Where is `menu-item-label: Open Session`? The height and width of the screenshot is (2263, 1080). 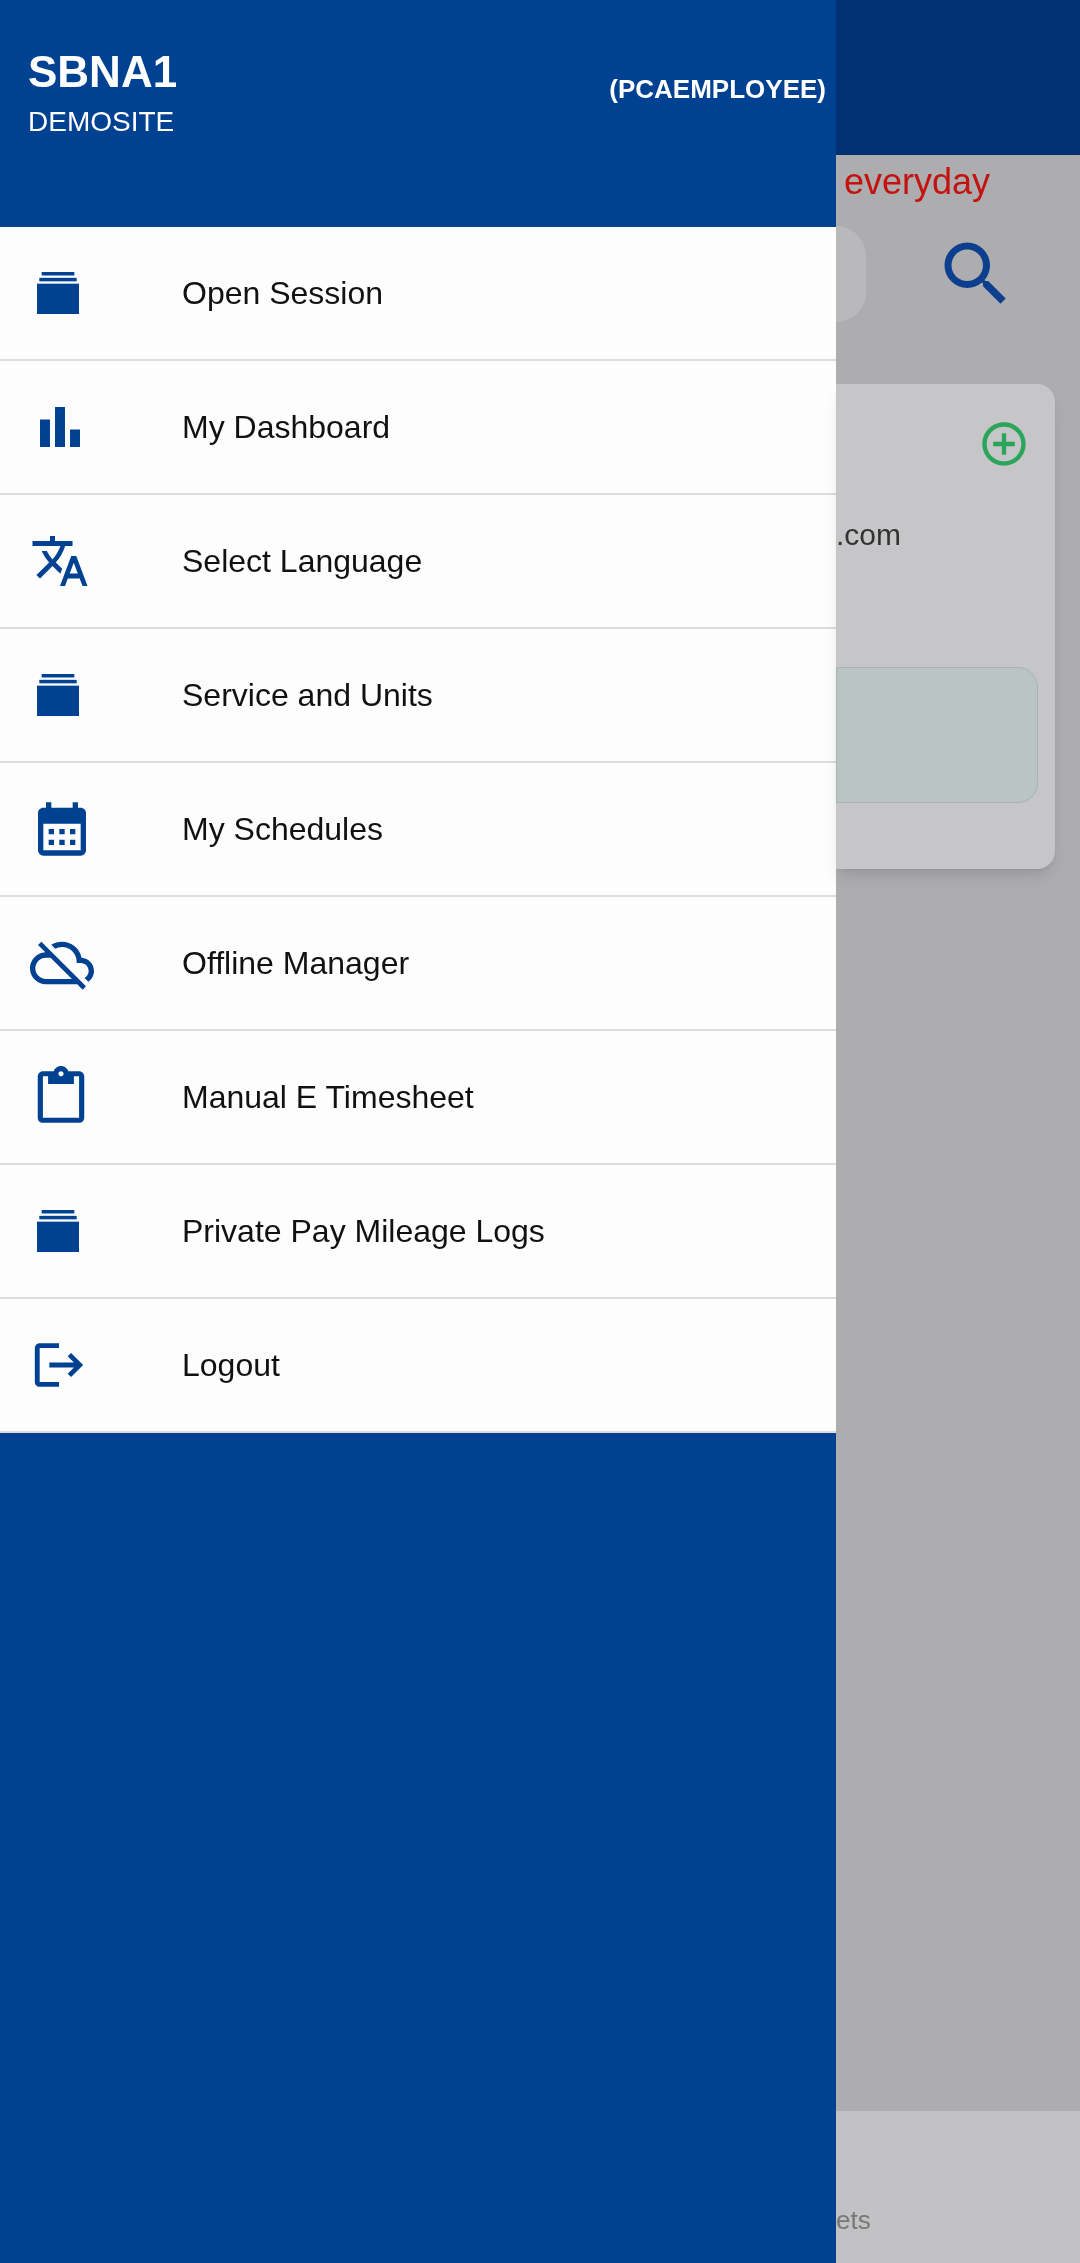
menu-item-label: Open Session is located at coordinates (282, 293).